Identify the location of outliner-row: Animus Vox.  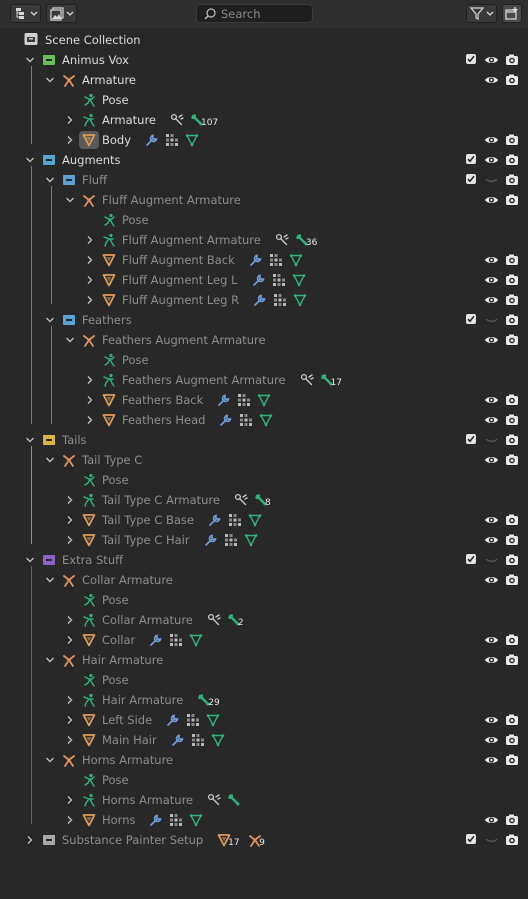
(264, 60).